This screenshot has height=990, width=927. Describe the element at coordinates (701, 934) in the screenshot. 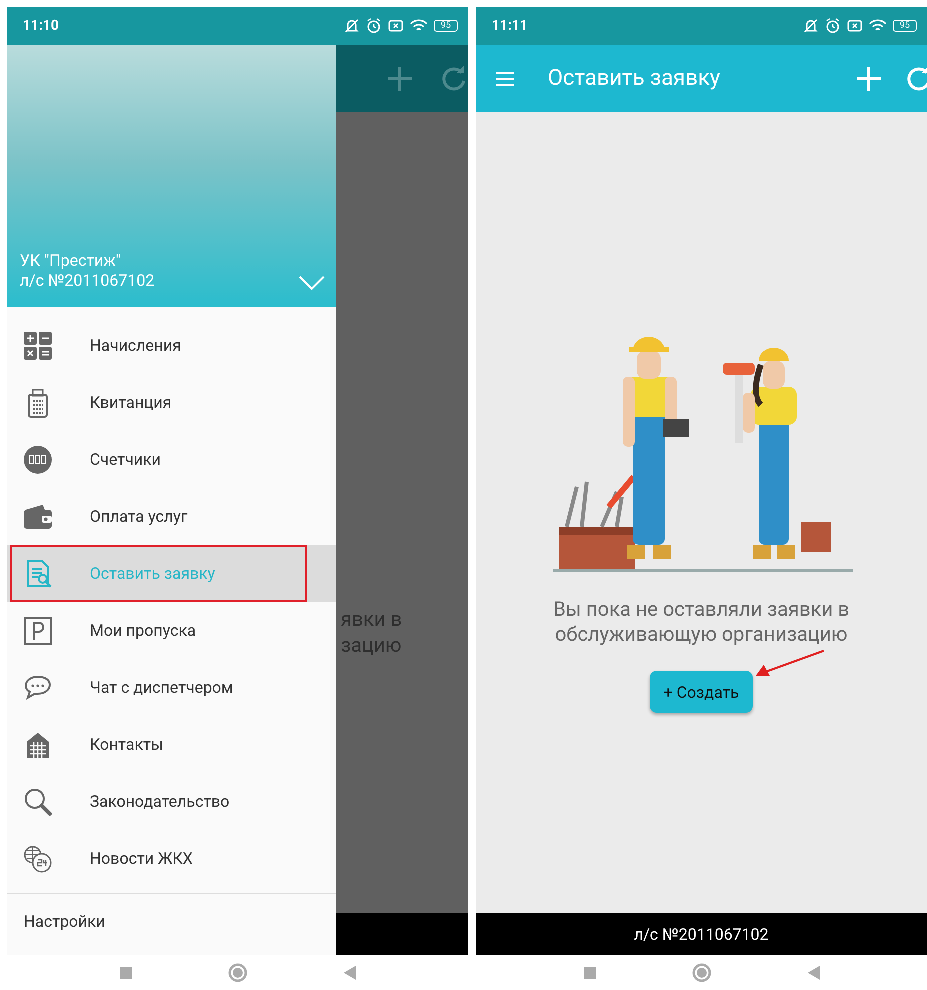

I see `footer-bar: л/с №2011067102` at that location.